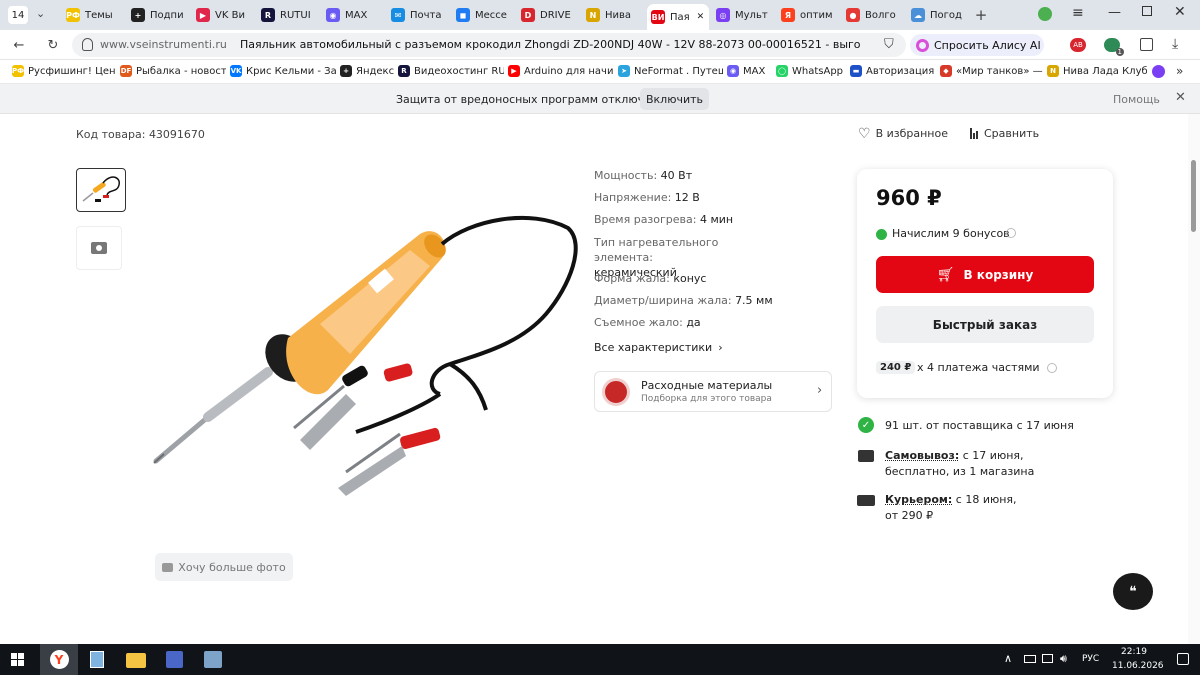 Image resolution: width=1200 pixels, height=675 pixels. Describe the element at coordinates (157, 15) in the screenshot. I see `tab-item: + Подпи` at that location.